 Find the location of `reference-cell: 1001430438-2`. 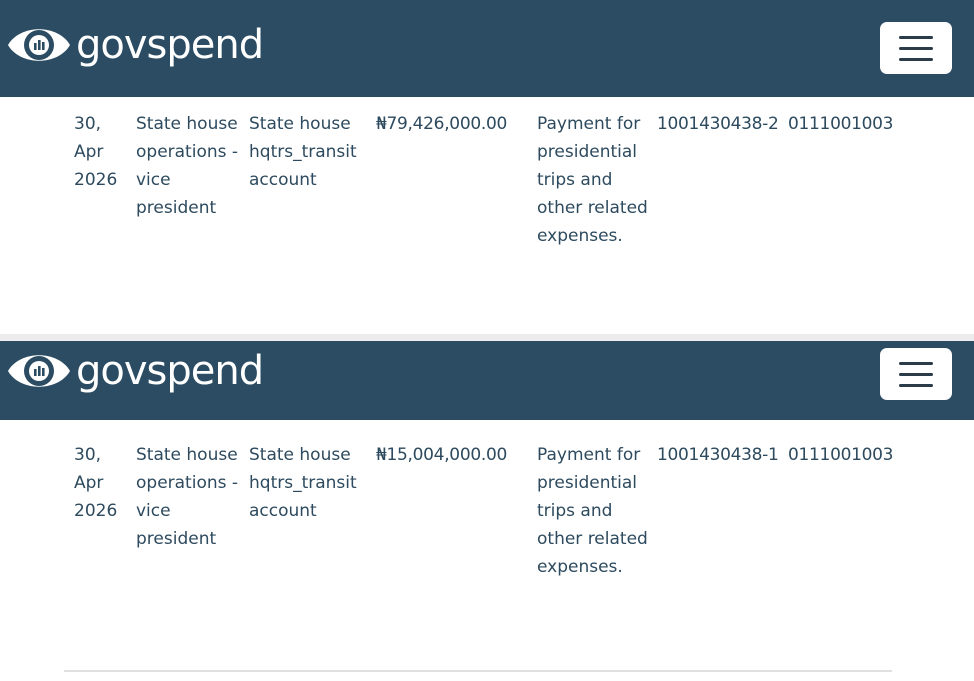

reference-cell: 1001430438-2 is located at coordinates (718, 124).